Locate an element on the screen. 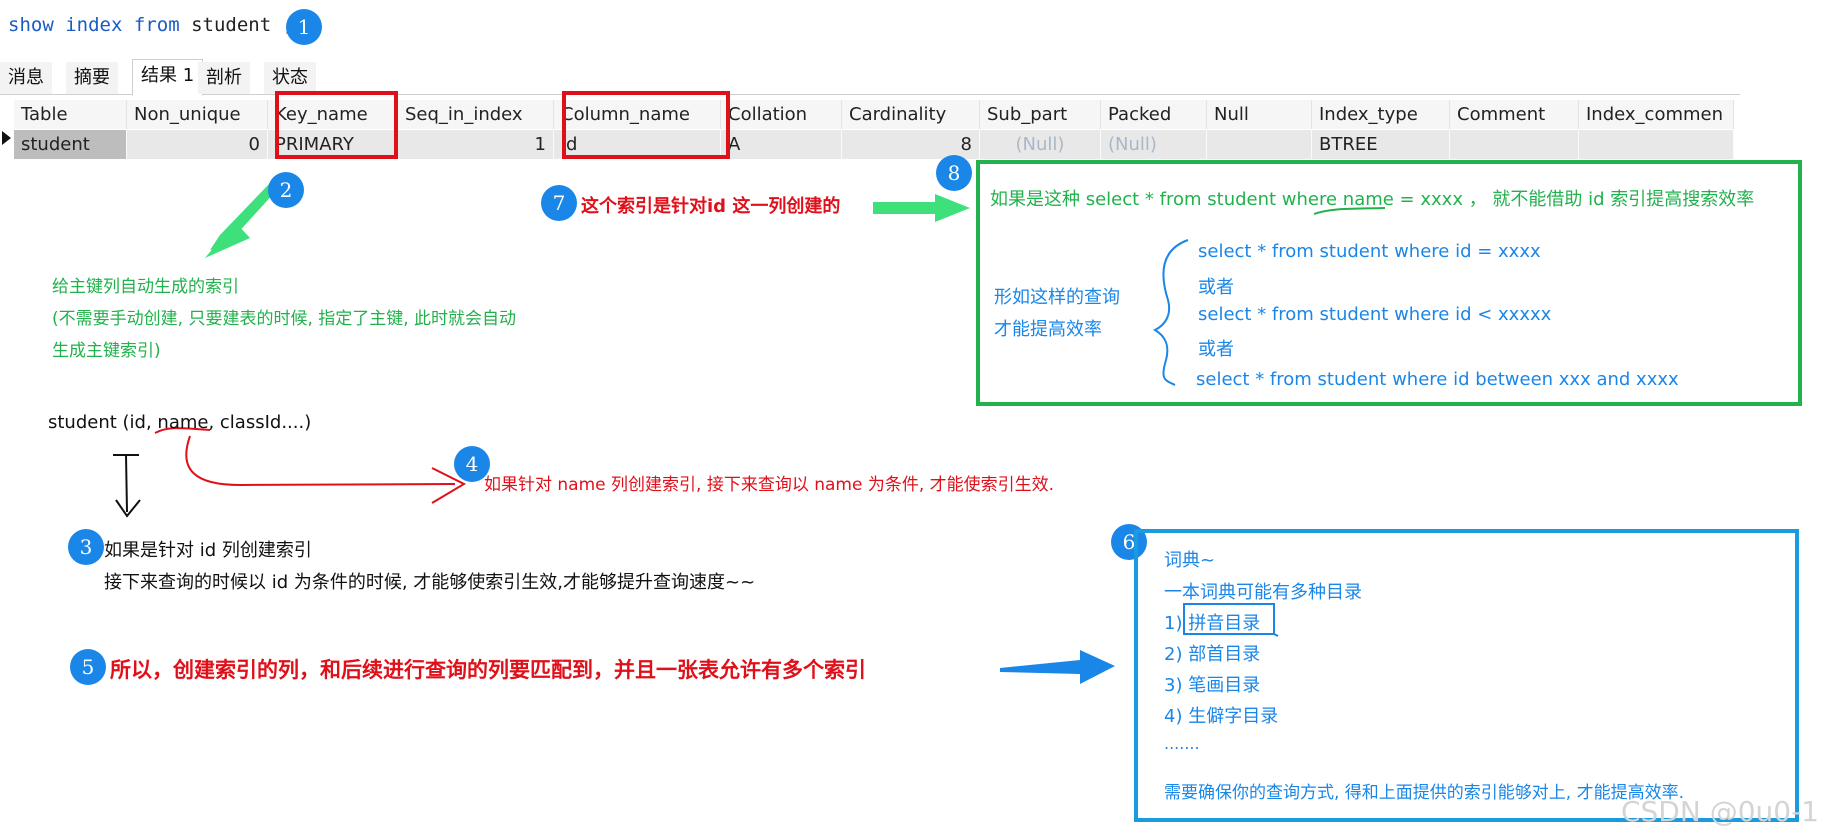 The image size is (1825, 836). box-6-line-8: 需要确保你的查询方式, 得和上面提供的索引能够对上, 才能提高效率. is located at coordinates (1424, 793).